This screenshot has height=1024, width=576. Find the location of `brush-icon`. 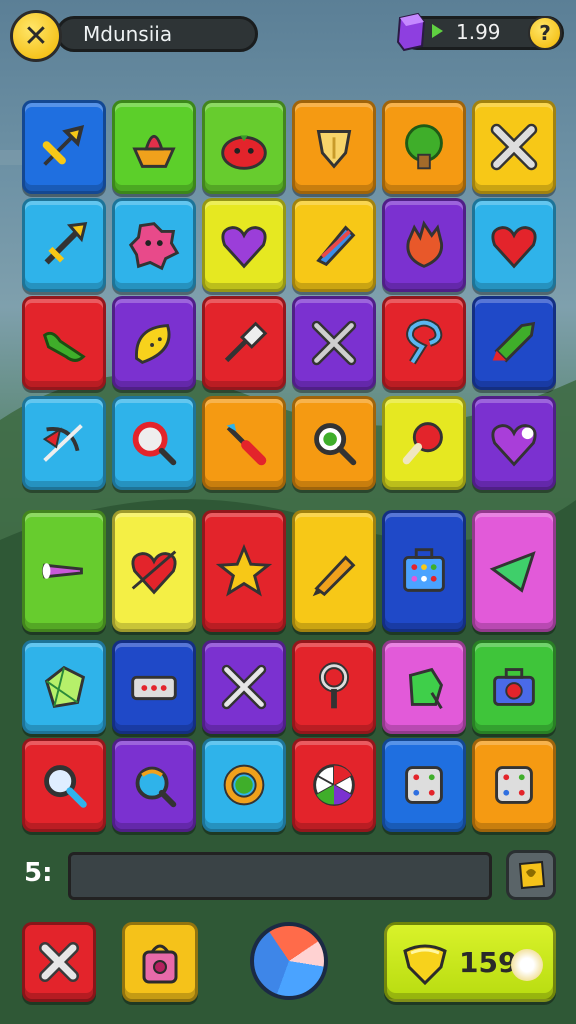

brush-icon is located at coordinates (246, 342).